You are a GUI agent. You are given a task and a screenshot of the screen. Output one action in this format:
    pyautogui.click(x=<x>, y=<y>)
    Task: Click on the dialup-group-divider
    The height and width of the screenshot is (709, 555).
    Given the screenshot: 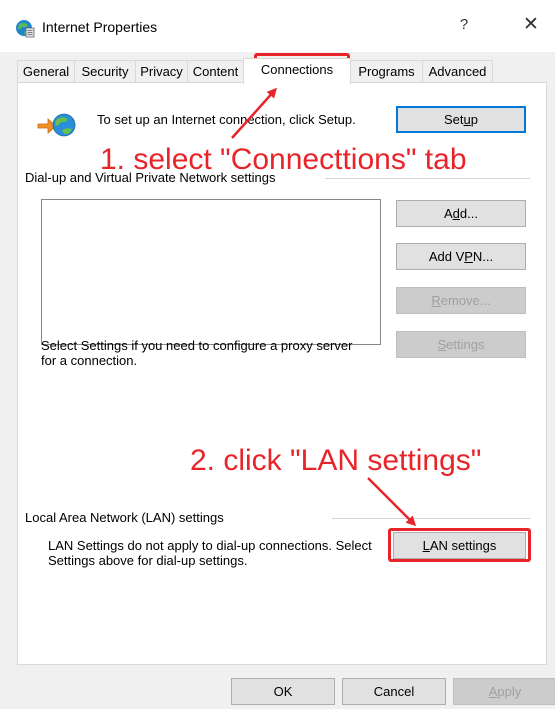 What is the action you would take?
    pyautogui.click(x=427, y=178)
    